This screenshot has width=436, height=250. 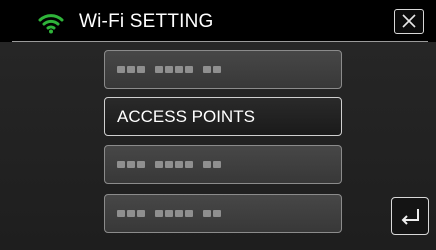 I want to click on close-icon, so click(x=409, y=21).